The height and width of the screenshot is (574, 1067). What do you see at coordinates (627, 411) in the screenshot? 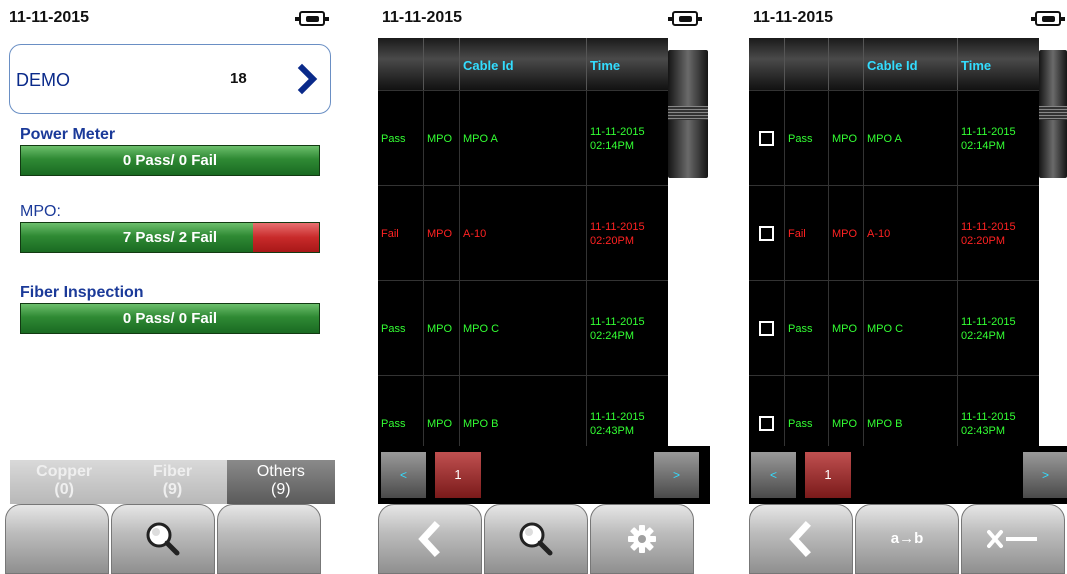
I see `row-timestamp: 11-11-2015 02:43PM` at bounding box center [627, 411].